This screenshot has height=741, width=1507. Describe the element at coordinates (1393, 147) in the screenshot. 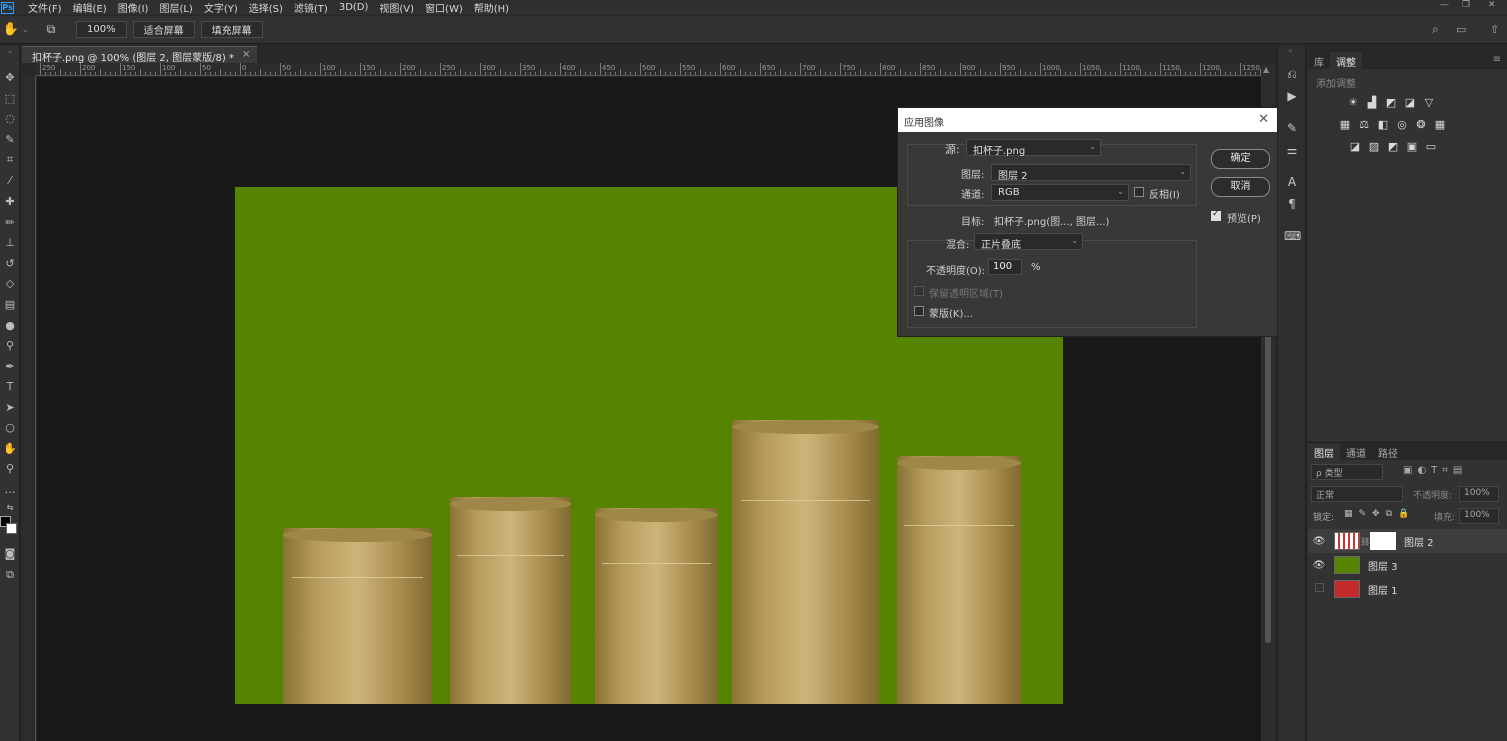

I see `threshold-icon: ◩` at that location.